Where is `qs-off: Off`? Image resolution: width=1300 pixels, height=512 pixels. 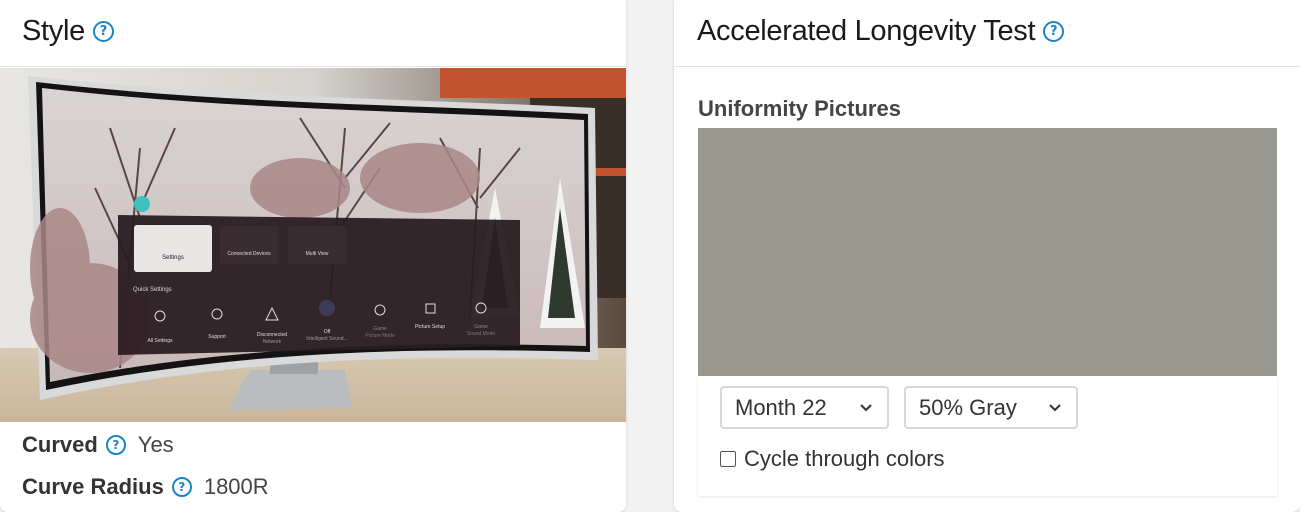 qs-off: Off is located at coordinates (327, 332).